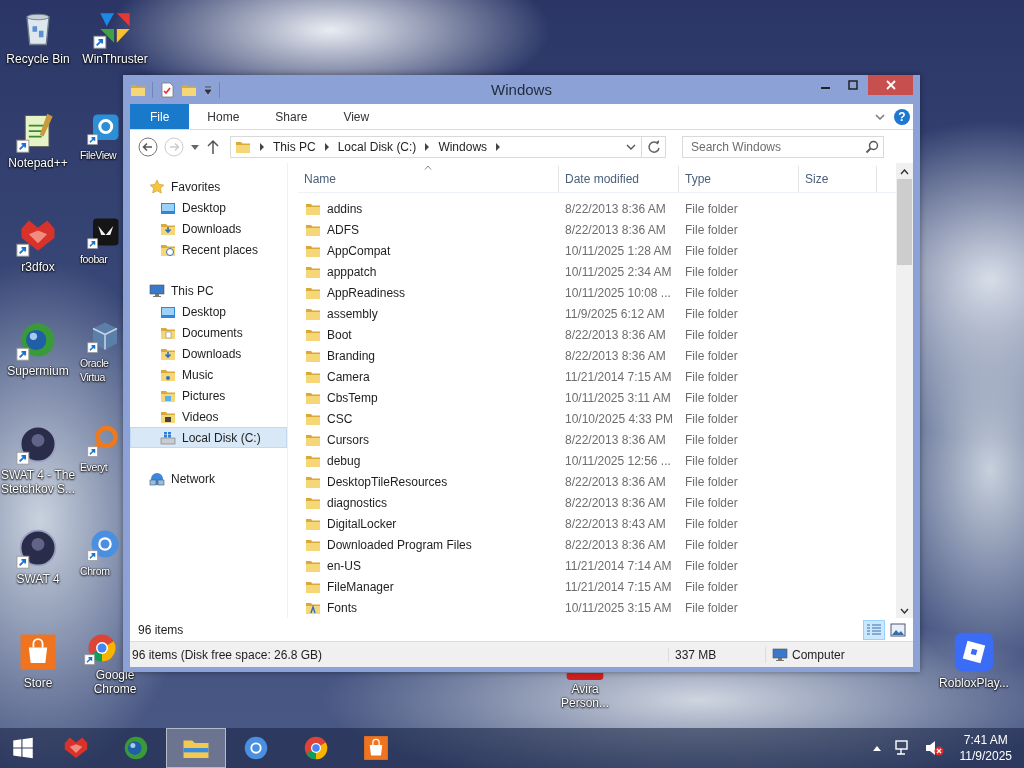  What do you see at coordinates (366, 292) in the screenshot?
I see `file-name: AppReadiness` at bounding box center [366, 292].